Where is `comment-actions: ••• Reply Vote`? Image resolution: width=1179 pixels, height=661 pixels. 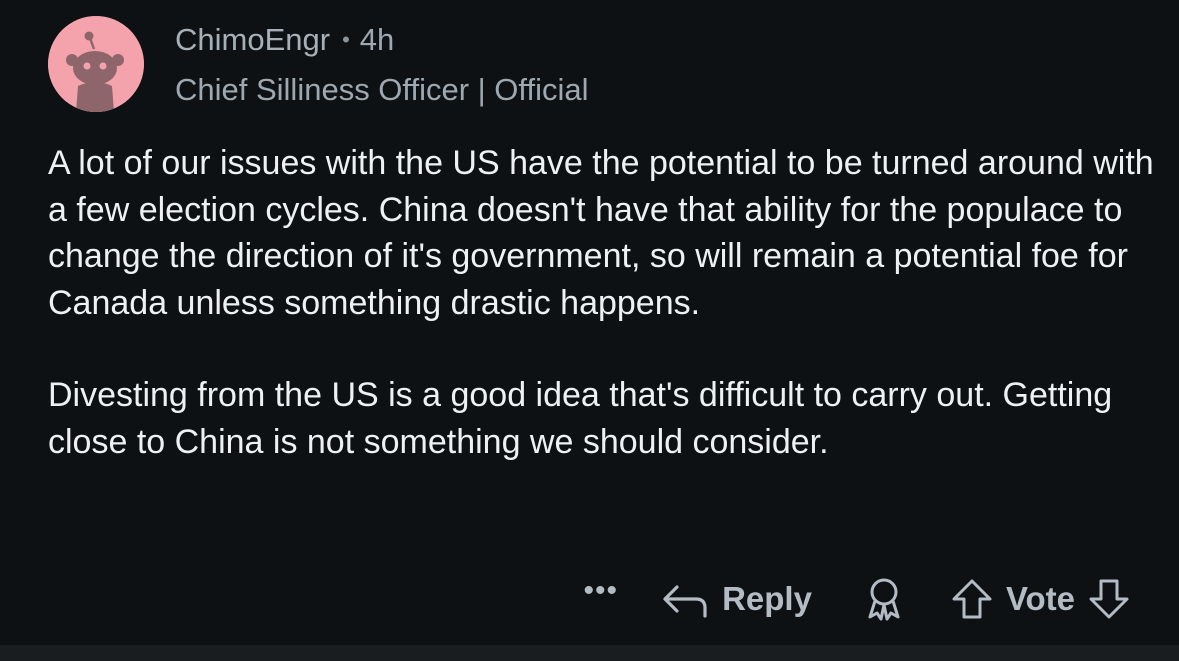
comment-actions: ••• Reply Vote is located at coordinates (857, 599).